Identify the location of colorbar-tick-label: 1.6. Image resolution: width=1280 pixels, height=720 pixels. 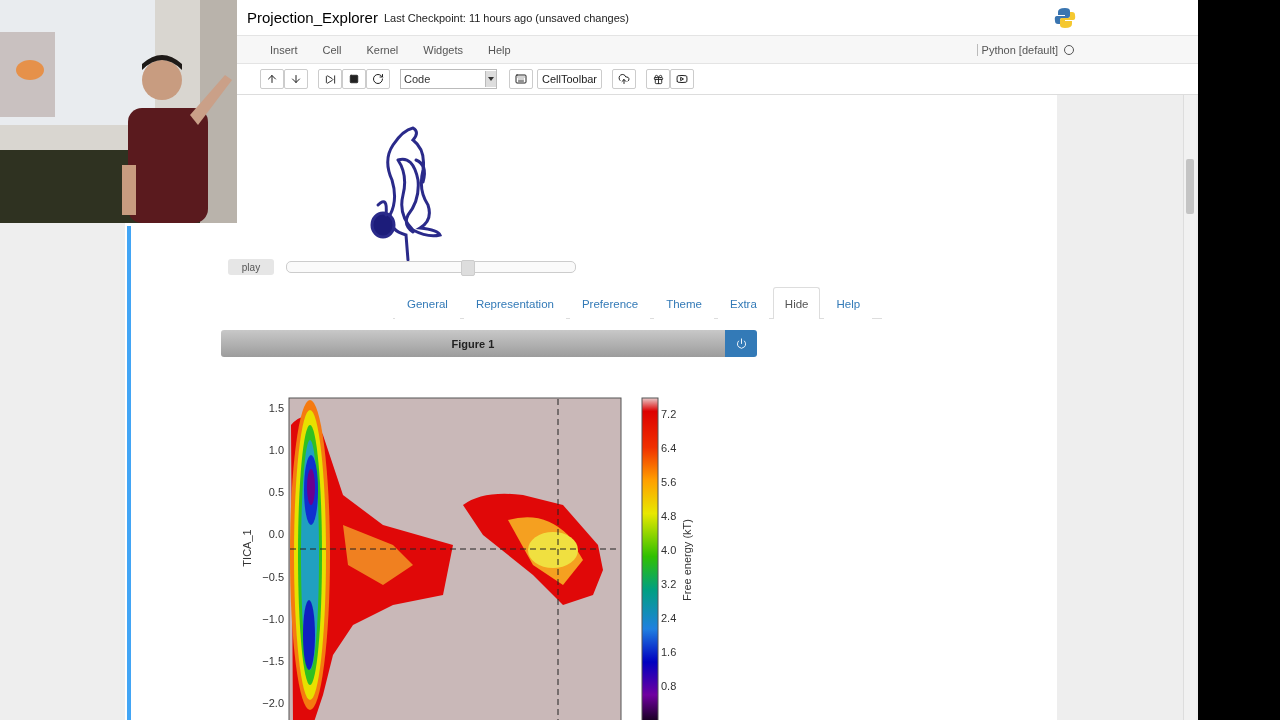
(669, 652).